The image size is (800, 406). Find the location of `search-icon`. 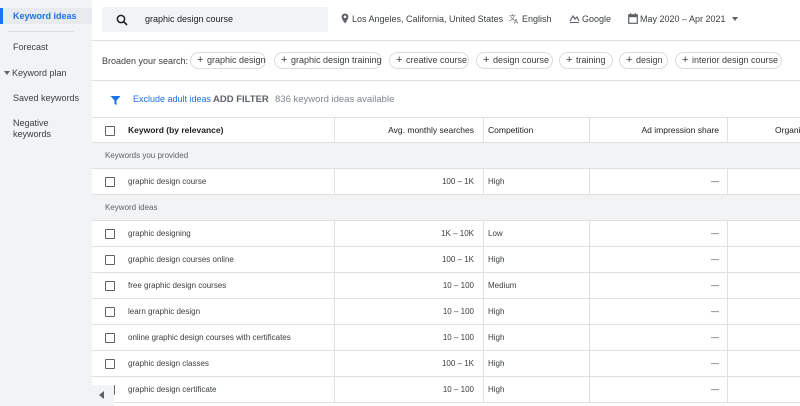

search-icon is located at coordinates (122, 22).